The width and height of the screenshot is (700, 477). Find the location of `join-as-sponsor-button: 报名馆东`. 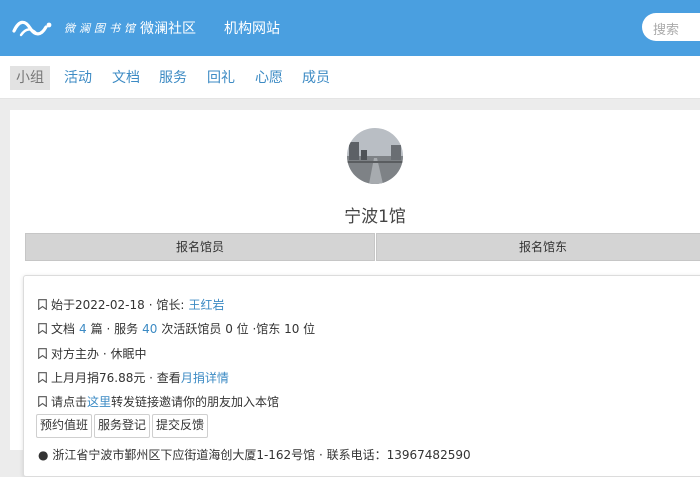

join-as-sponsor-button: 报名馆东 is located at coordinates (538, 247).